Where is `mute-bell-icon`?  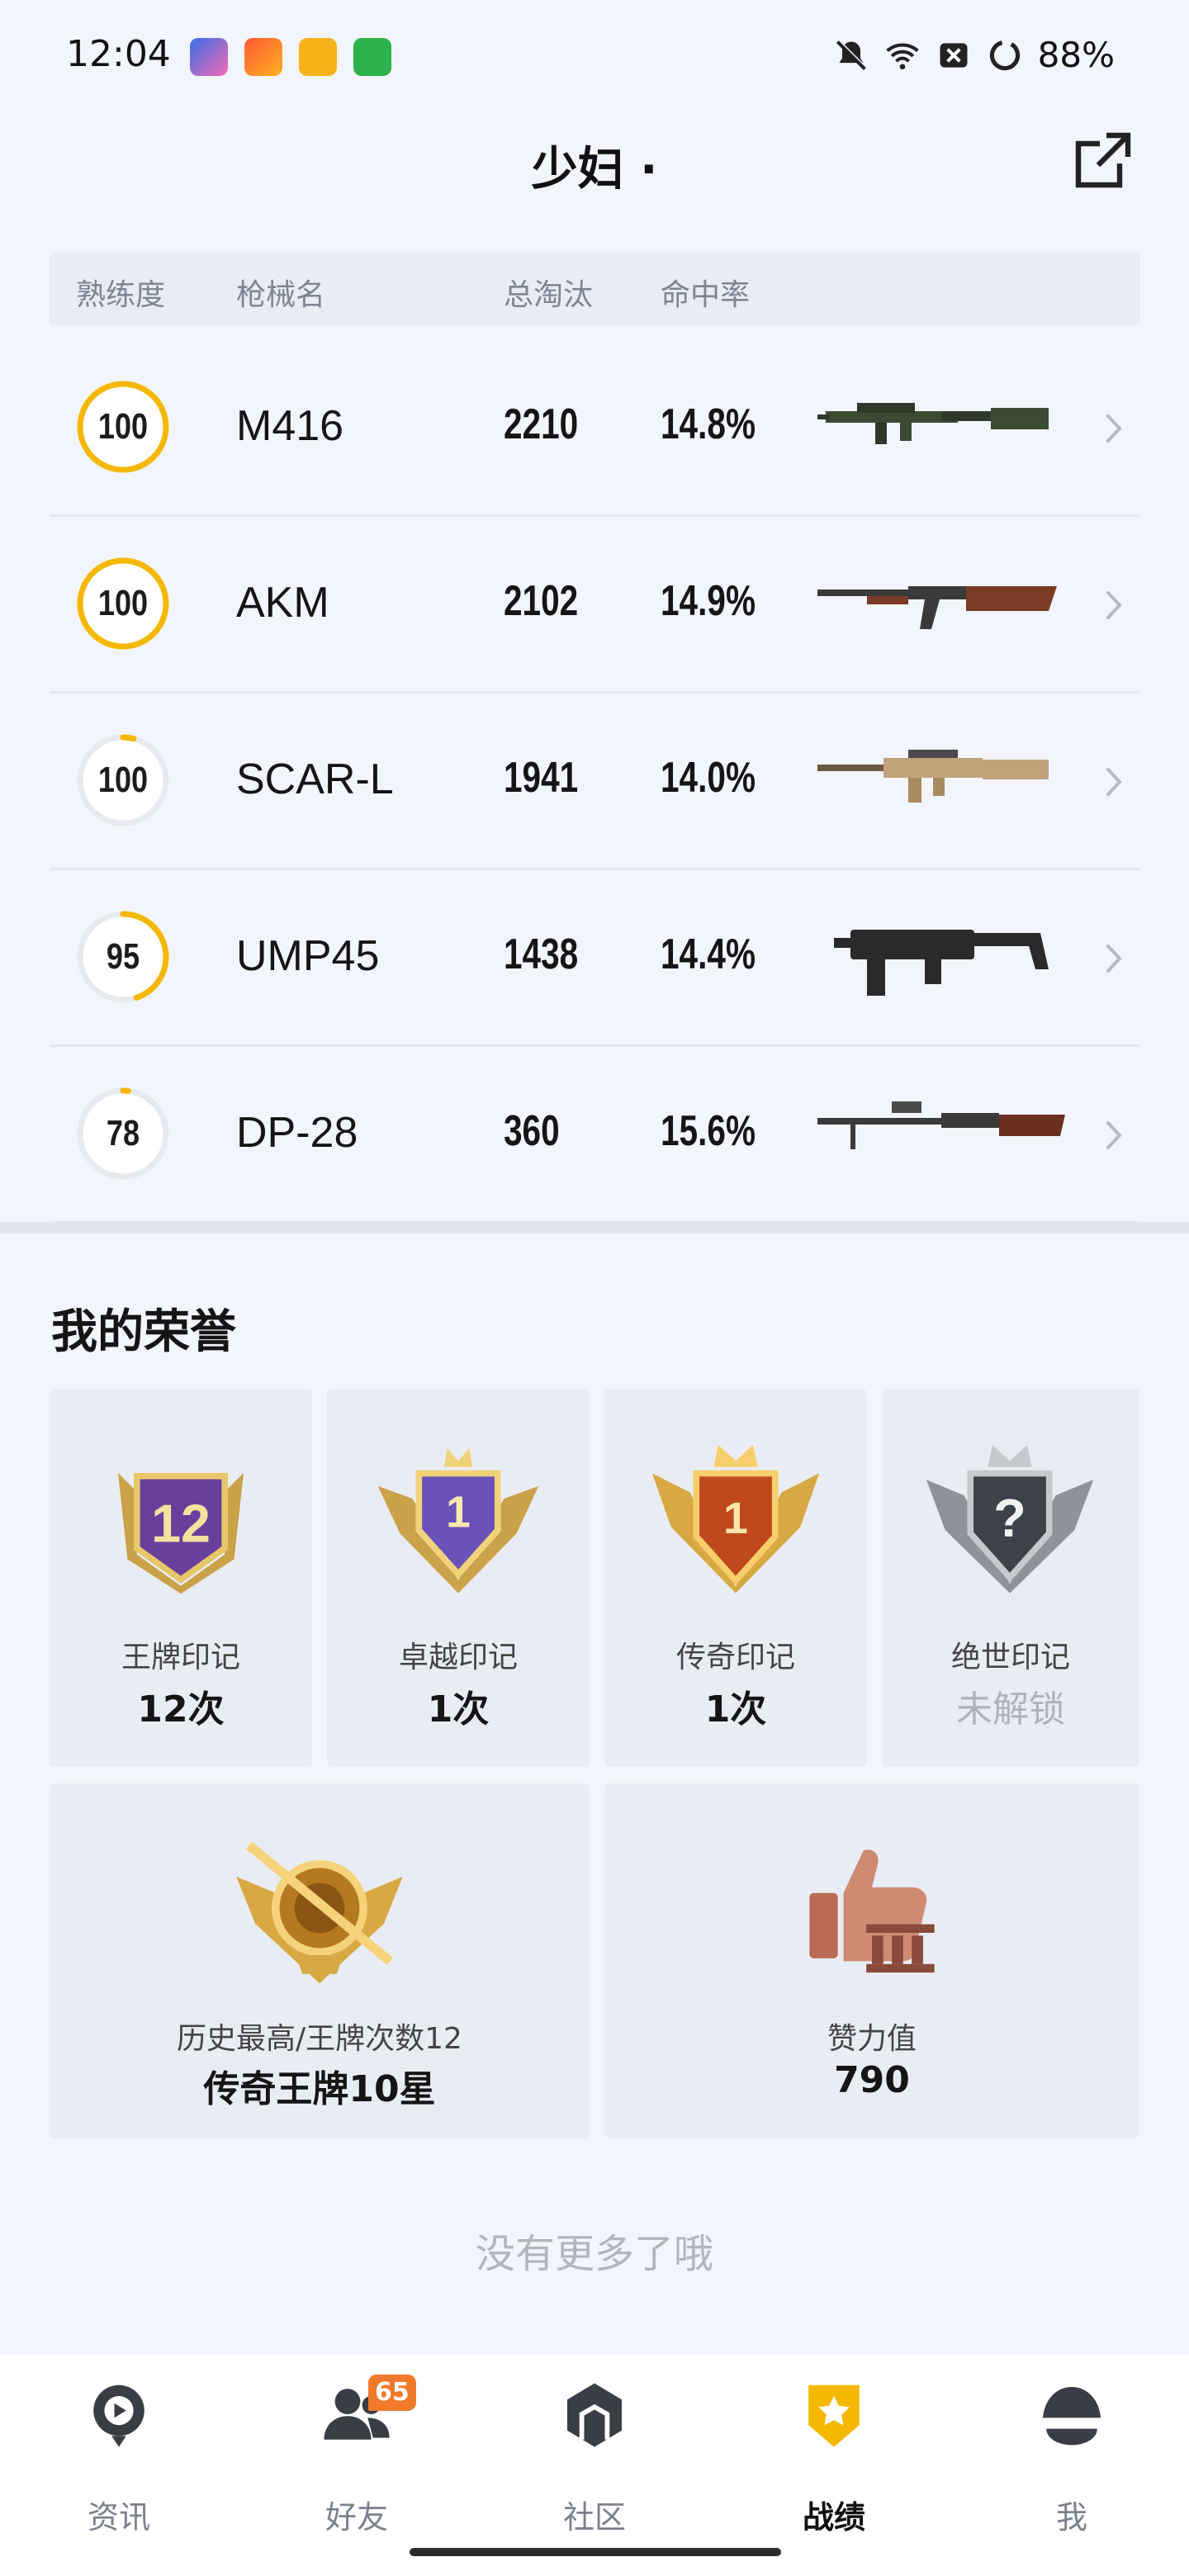
mute-bell-icon is located at coordinates (851, 54).